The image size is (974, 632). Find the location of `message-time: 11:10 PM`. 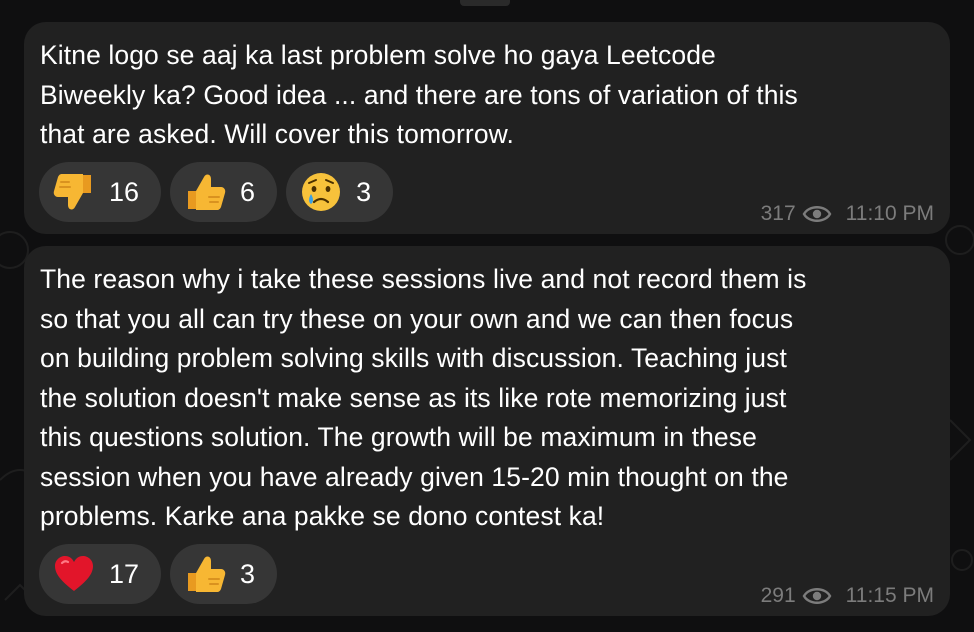

message-time: 11:10 PM is located at coordinates (889, 213).